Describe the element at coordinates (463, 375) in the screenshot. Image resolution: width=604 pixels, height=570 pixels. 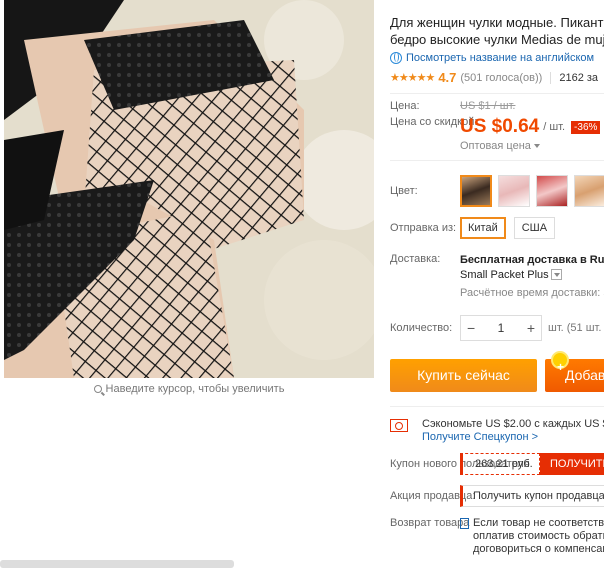
I see `buy-now-button: Купить сейчас` at that location.